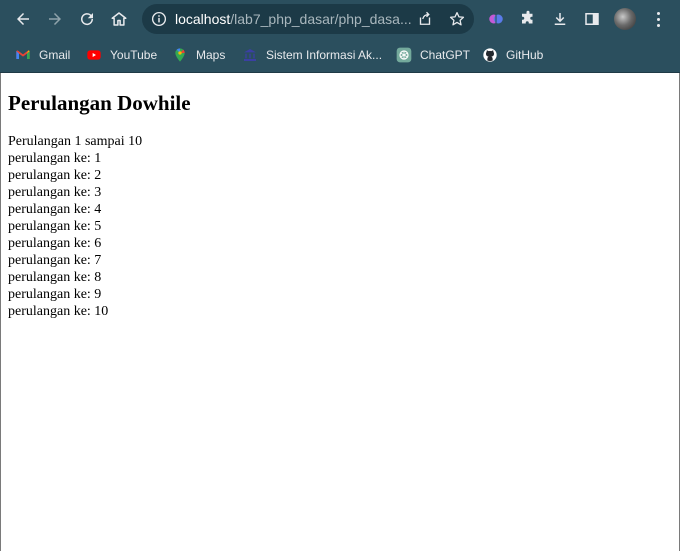 The image size is (680, 551). I want to click on university-icon, so click(250, 55).